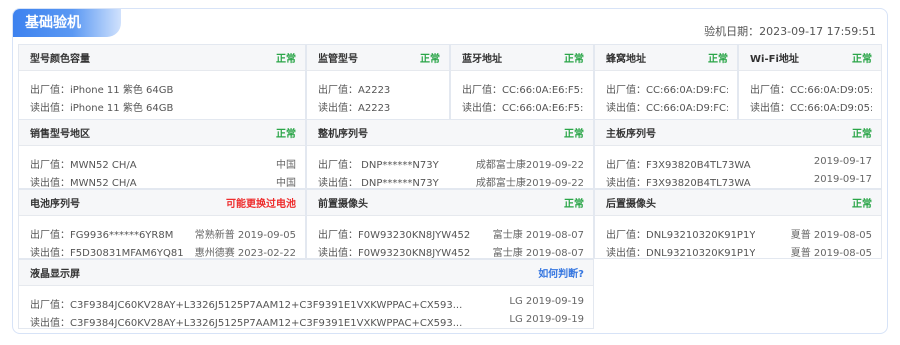 The height and width of the screenshot is (345, 900). I want to click on cell-title: 型号颜色容量, so click(60, 59).